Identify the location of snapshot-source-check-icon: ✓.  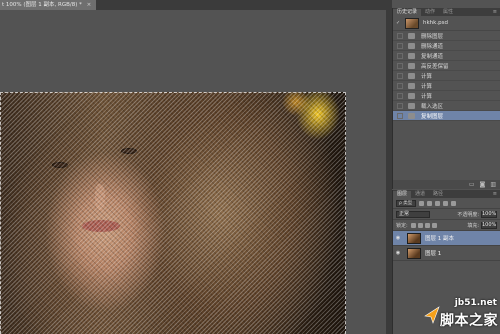
(399, 23).